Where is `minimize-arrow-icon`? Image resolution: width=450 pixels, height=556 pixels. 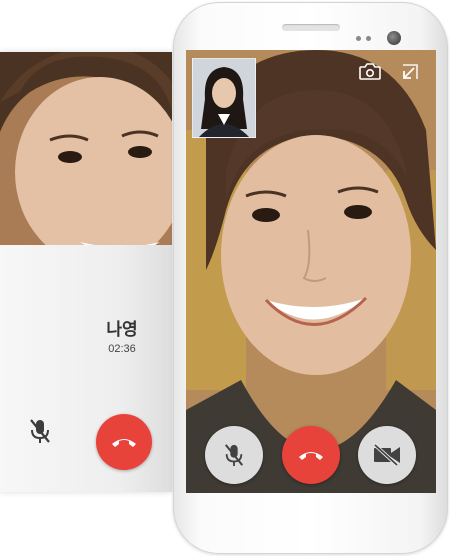 minimize-arrow-icon is located at coordinates (410, 71).